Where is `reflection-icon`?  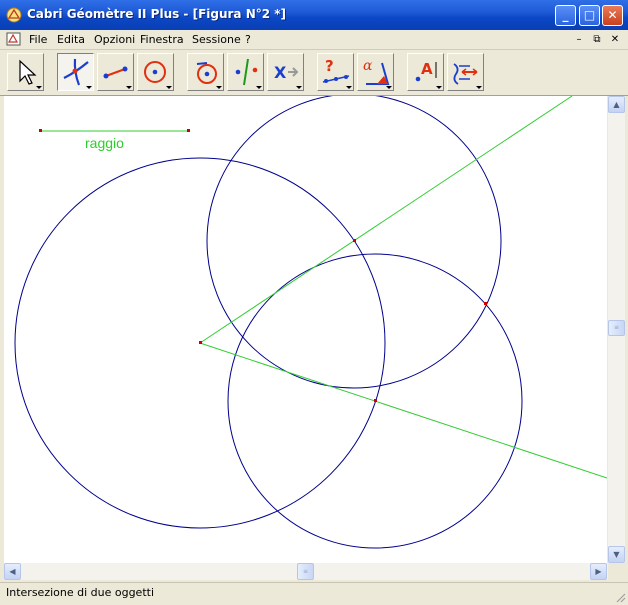
reflection-icon is located at coordinates (246, 72).